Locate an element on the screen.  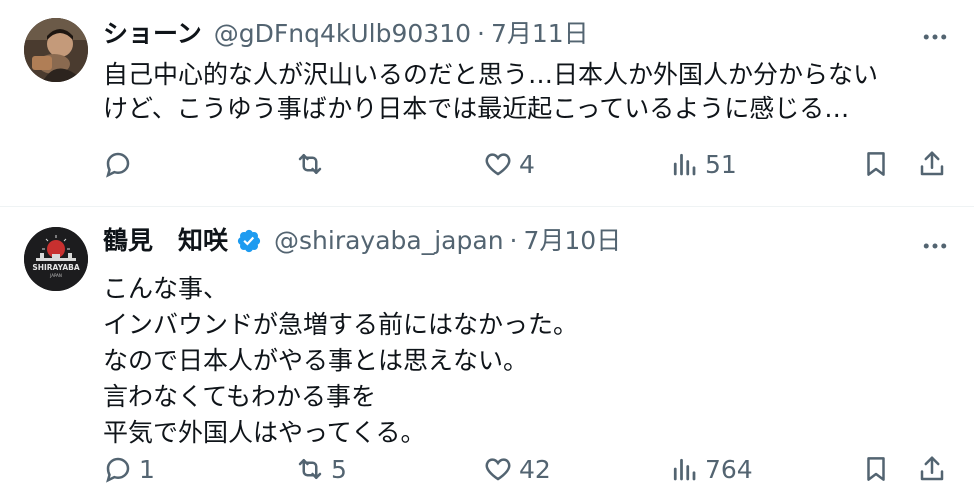
tweet-date: 7月10日 is located at coordinates (573, 241).